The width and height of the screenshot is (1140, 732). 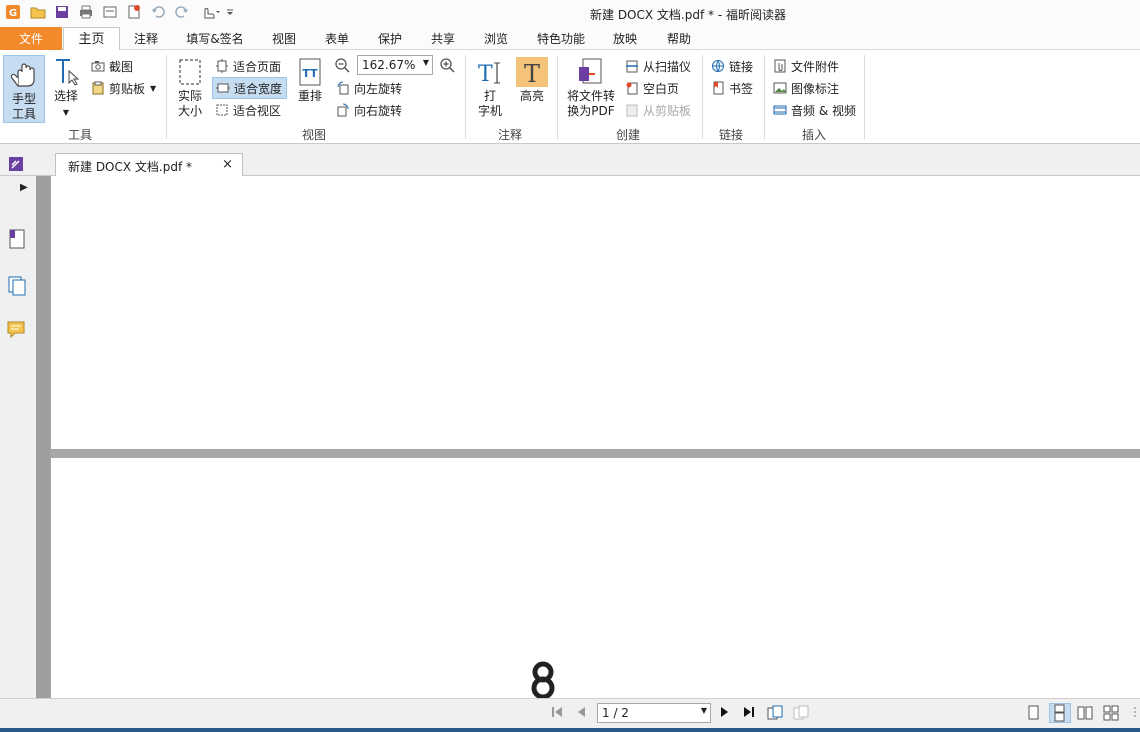 What do you see at coordinates (314, 135) in the screenshot?
I see `view-group-label: 视图` at bounding box center [314, 135].